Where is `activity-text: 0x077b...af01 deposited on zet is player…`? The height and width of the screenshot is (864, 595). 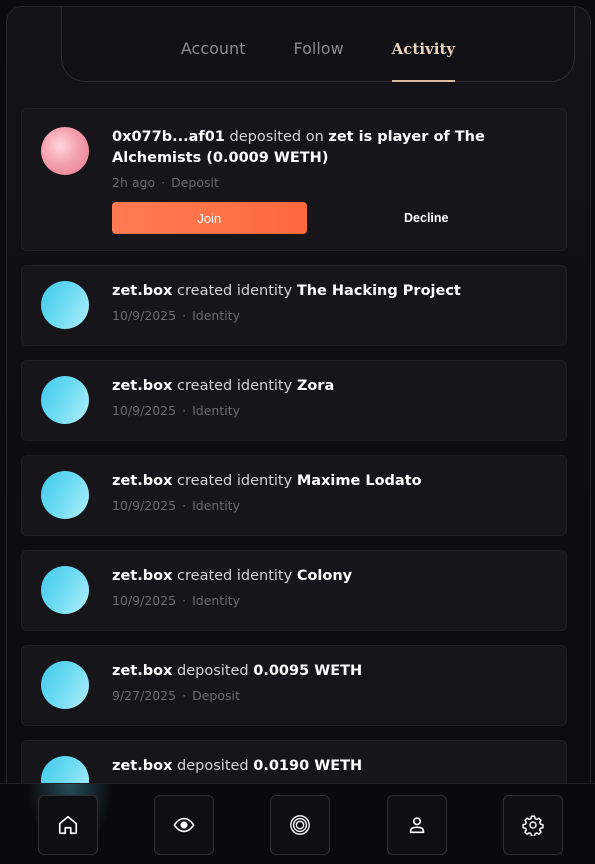
activity-text: 0x077b...af01 deposited on zet is player… is located at coordinates (329, 148).